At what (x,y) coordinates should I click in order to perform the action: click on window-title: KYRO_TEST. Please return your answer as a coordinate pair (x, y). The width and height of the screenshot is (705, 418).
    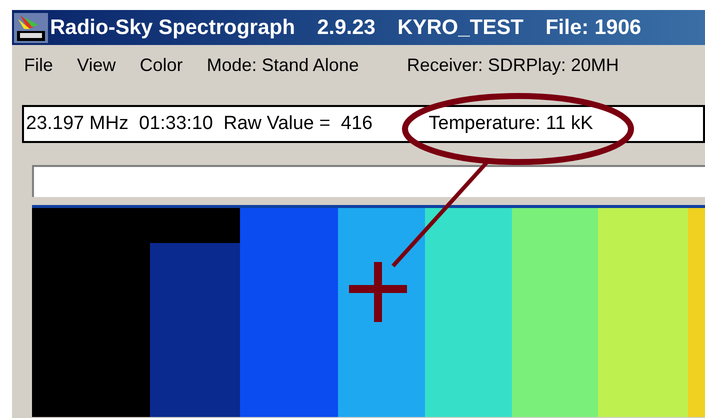
    Looking at the image, I should click on (460, 27).